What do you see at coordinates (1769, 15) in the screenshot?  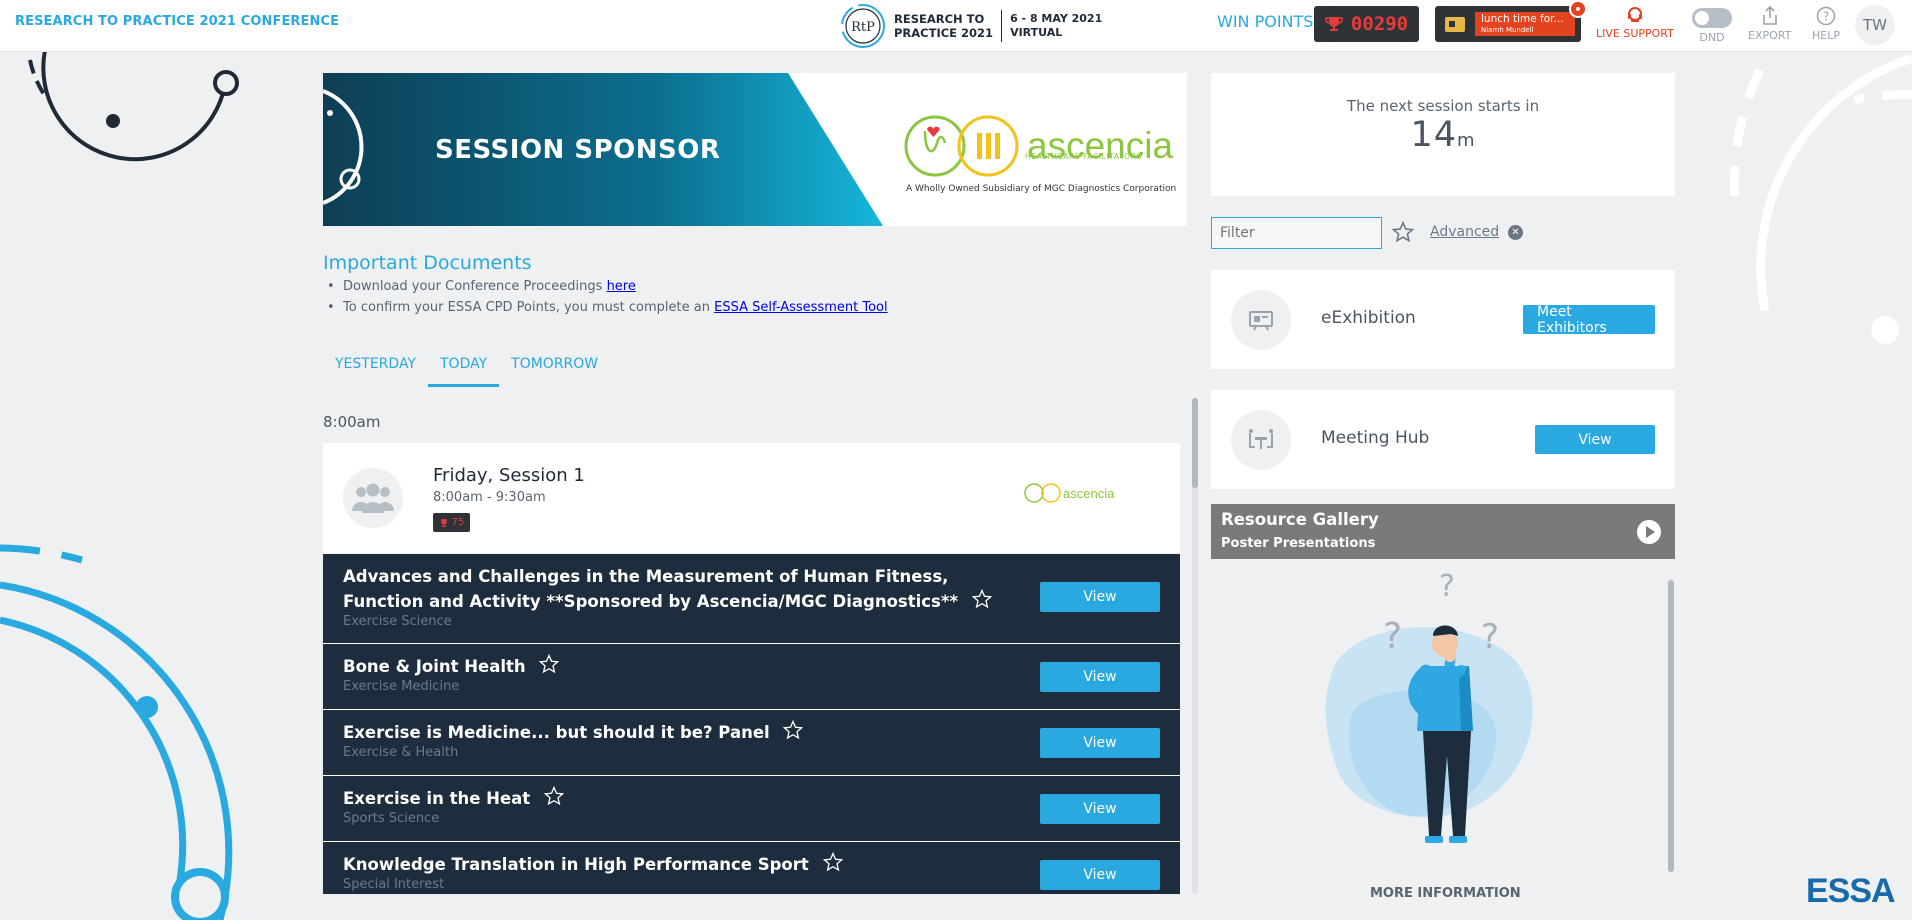 I see `export-icon` at bounding box center [1769, 15].